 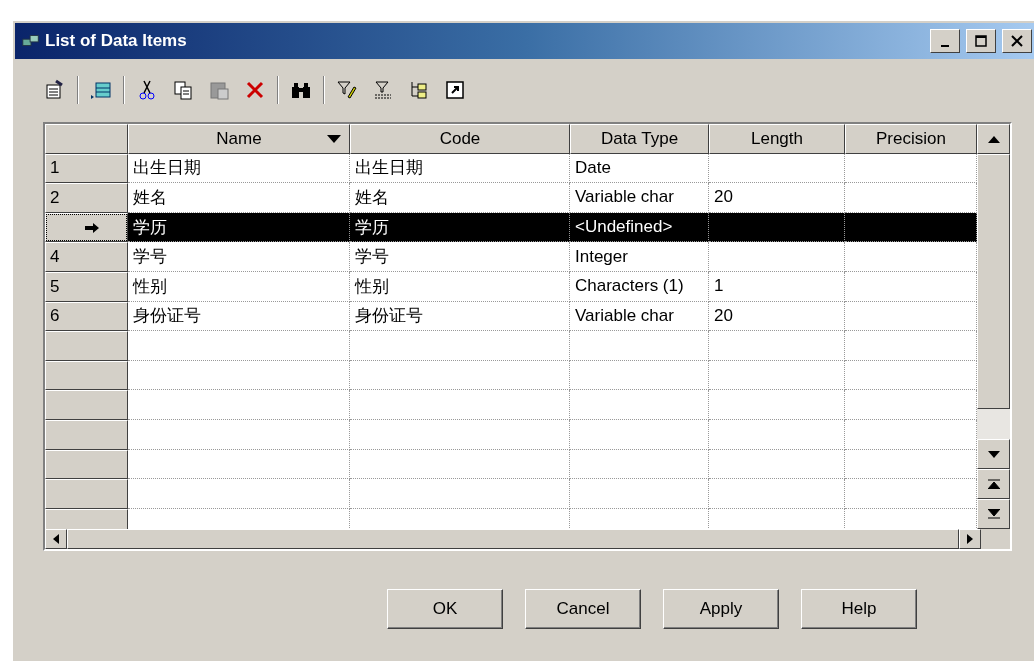 I want to click on filter-edit-icon, so click(x=347, y=90).